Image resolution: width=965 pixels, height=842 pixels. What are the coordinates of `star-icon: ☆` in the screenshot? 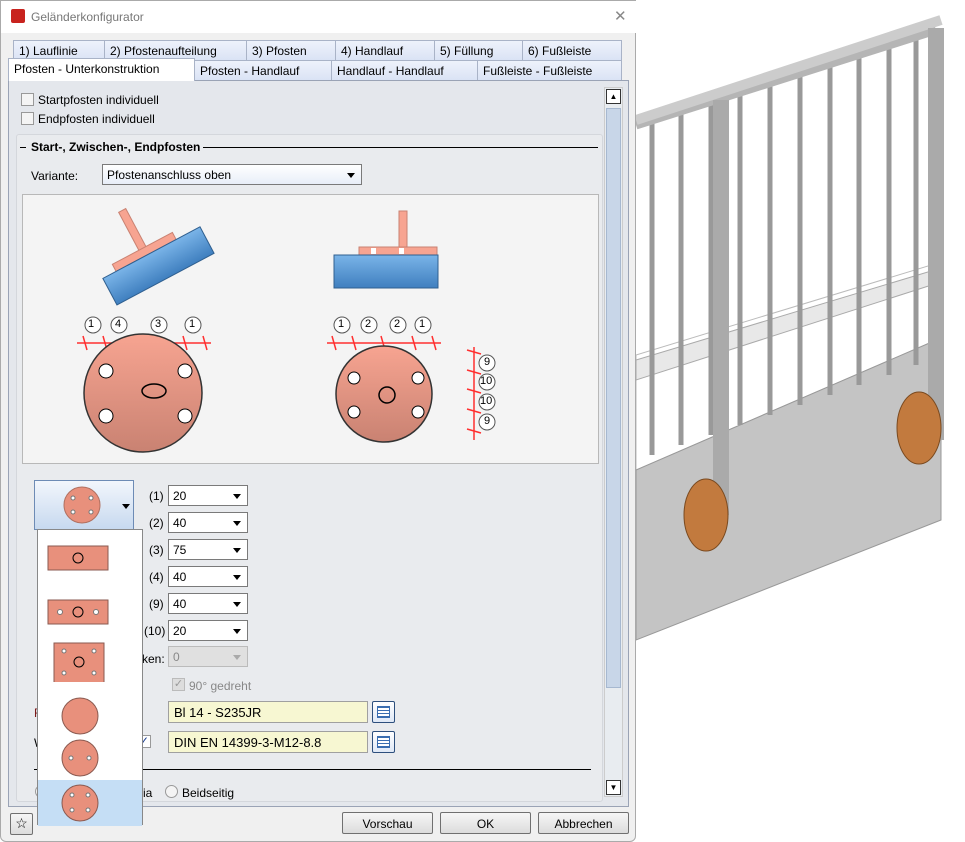 It's located at (21, 823).